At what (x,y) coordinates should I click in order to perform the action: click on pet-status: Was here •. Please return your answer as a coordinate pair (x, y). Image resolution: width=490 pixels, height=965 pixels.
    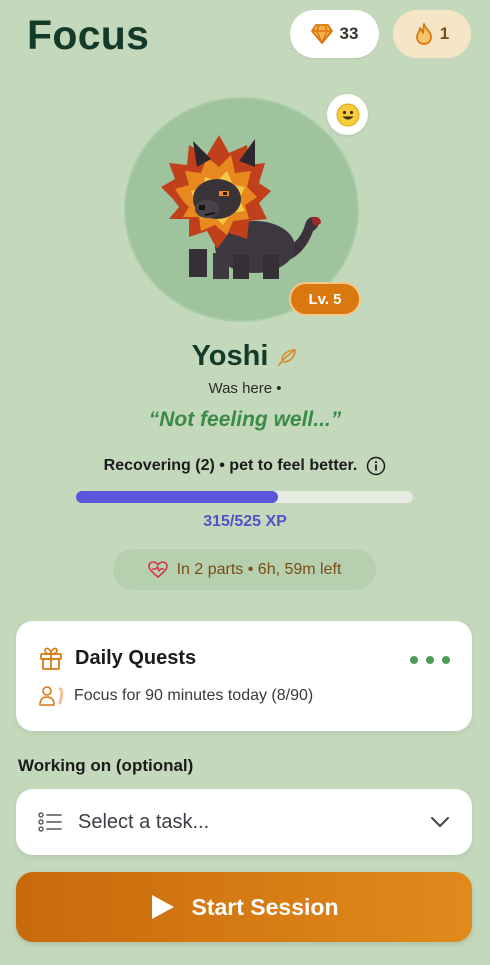
    Looking at the image, I should click on (245, 388).